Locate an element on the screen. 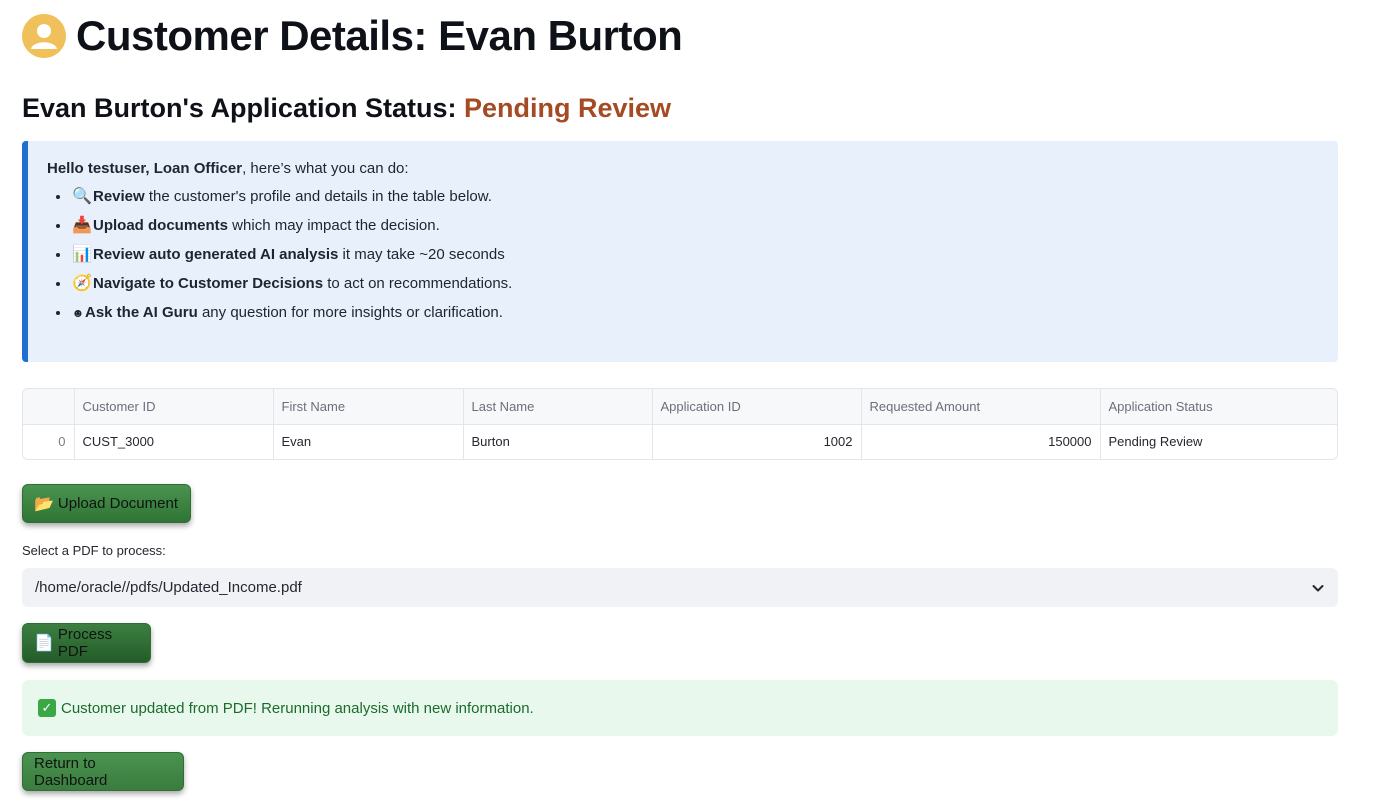 Image resolution: width=1395 pixels, height=806 pixels. pdf-select-value: /home/oracle//pdfs/Updated_Income.pdf is located at coordinates (168, 587).